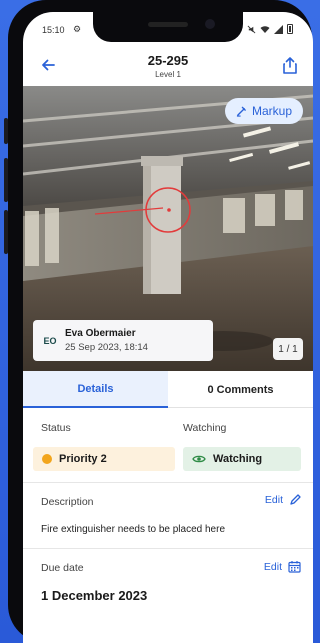 The height and width of the screenshot is (643, 320). What do you see at coordinates (241, 111) in the screenshot?
I see `markup-pen-icon` at bounding box center [241, 111].